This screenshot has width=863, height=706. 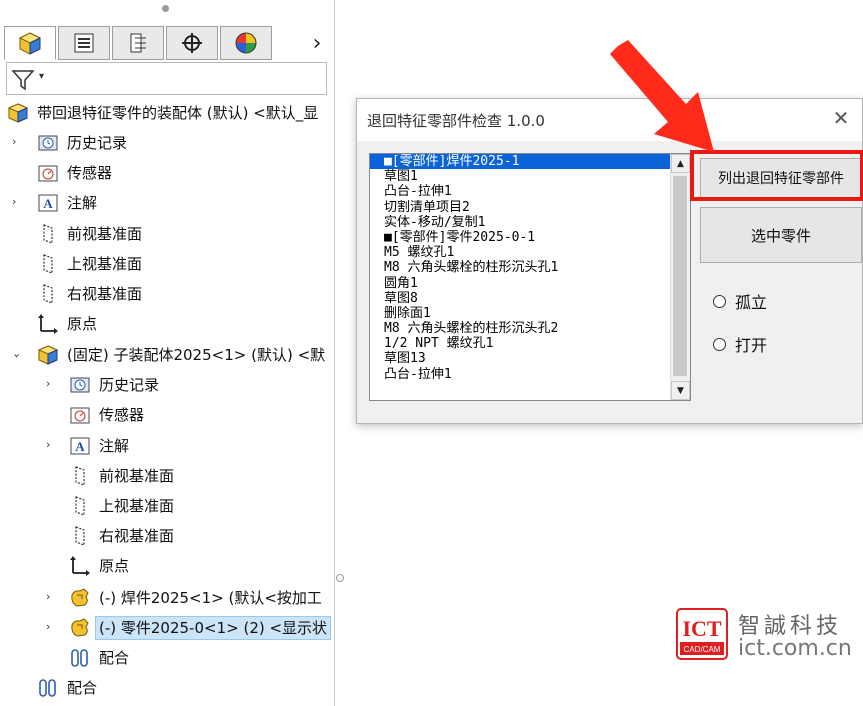 What do you see at coordinates (178, 113) in the screenshot?
I see `tree-row-label: 带回退特征零件的装配体 (默认) <默认_显` at bounding box center [178, 113].